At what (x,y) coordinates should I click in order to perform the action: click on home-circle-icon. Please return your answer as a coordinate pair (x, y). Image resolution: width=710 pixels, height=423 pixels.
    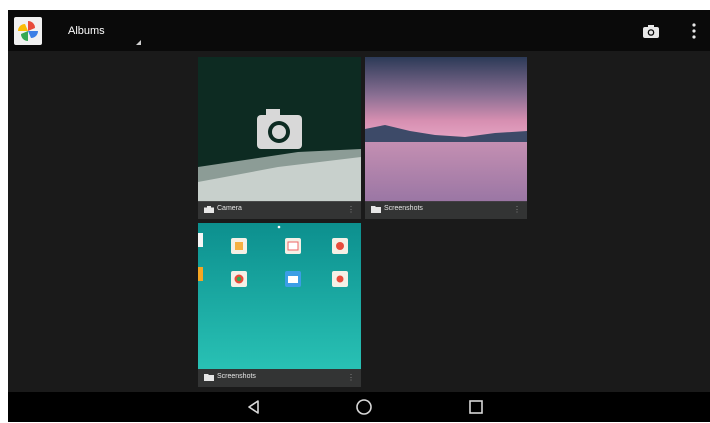
    Looking at the image, I should click on (364, 407).